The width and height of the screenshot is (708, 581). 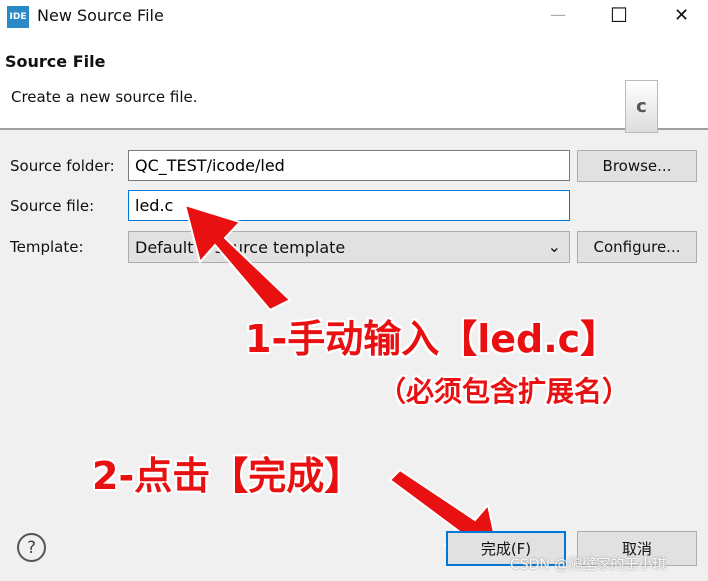 What do you see at coordinates (432, 339) in the screenshot?
I see `step1-annotation: 1-手动输入【led.c】` at bounding box center [432, 339].